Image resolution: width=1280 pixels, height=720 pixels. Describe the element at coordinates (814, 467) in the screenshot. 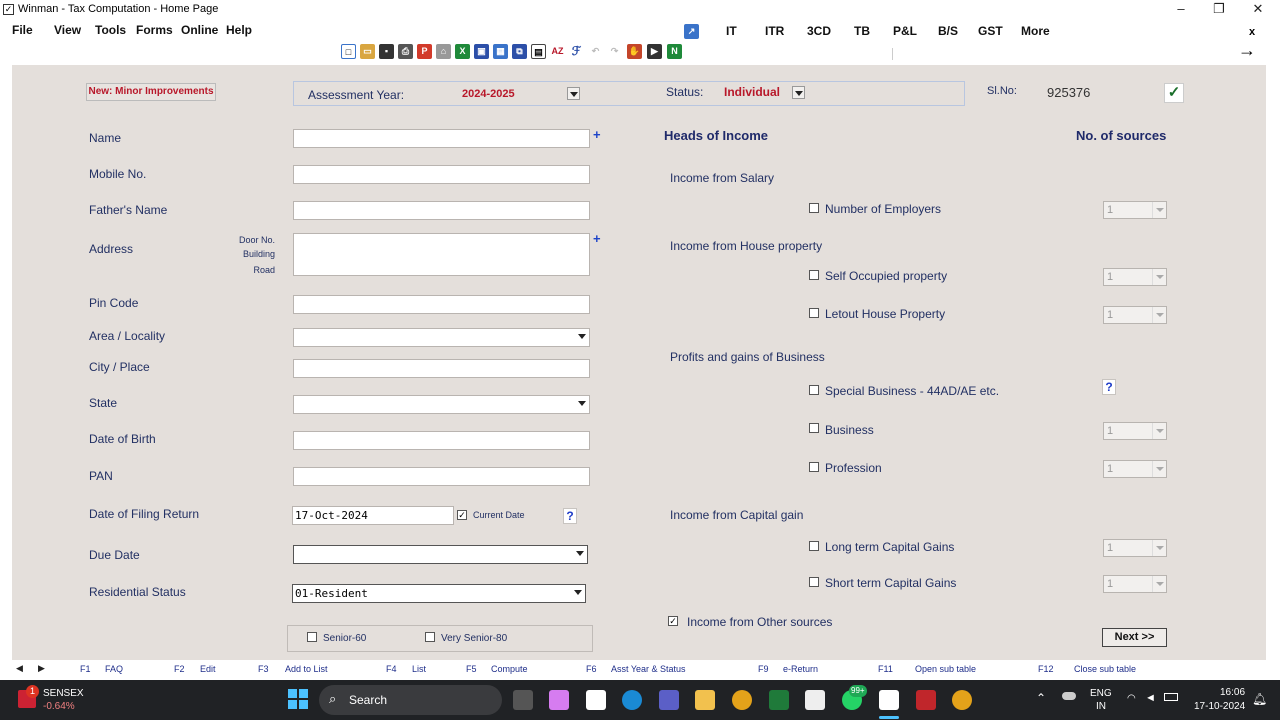

I see `profession-checkbox` at that location.